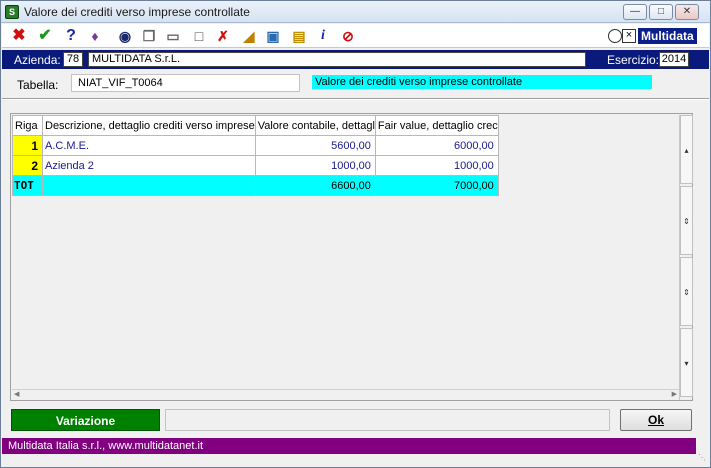 The width and height of the screenshot is (711, 468). I want to click on vertical-scrollbar: ▴ ⇕ ⇕ ▾, so click(686, 257).